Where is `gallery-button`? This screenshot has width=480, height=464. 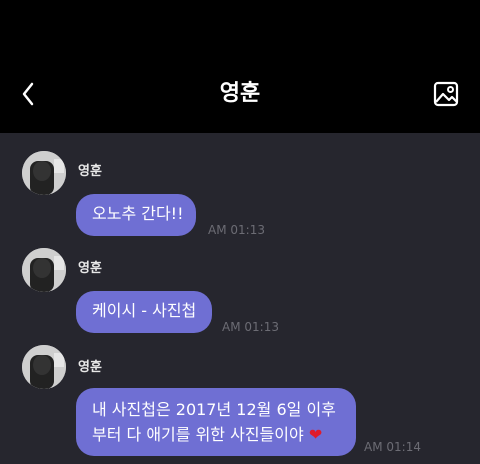
gallery-button is located at coordinates (446, 94).